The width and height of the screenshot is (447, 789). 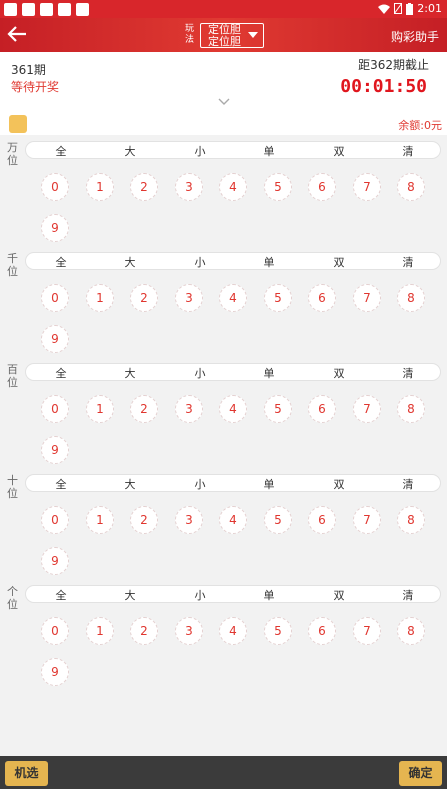 I want to click on confirm-button: 确定, so click(x=420, y=773).